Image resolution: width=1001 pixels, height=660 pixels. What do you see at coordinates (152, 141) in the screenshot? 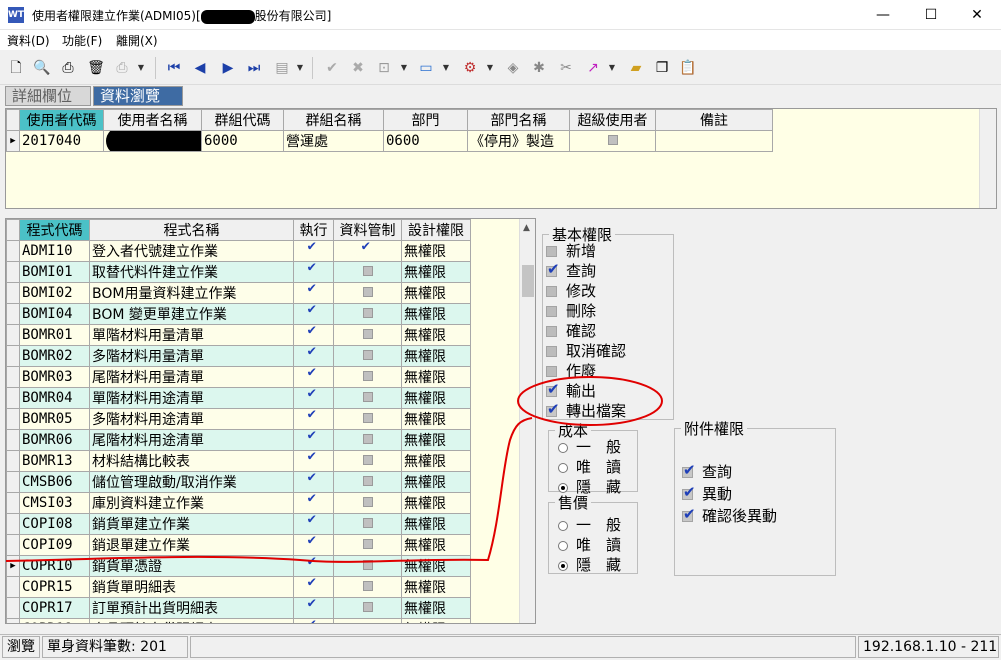
I see `user-name-cell` at bounding box center [152, 141].